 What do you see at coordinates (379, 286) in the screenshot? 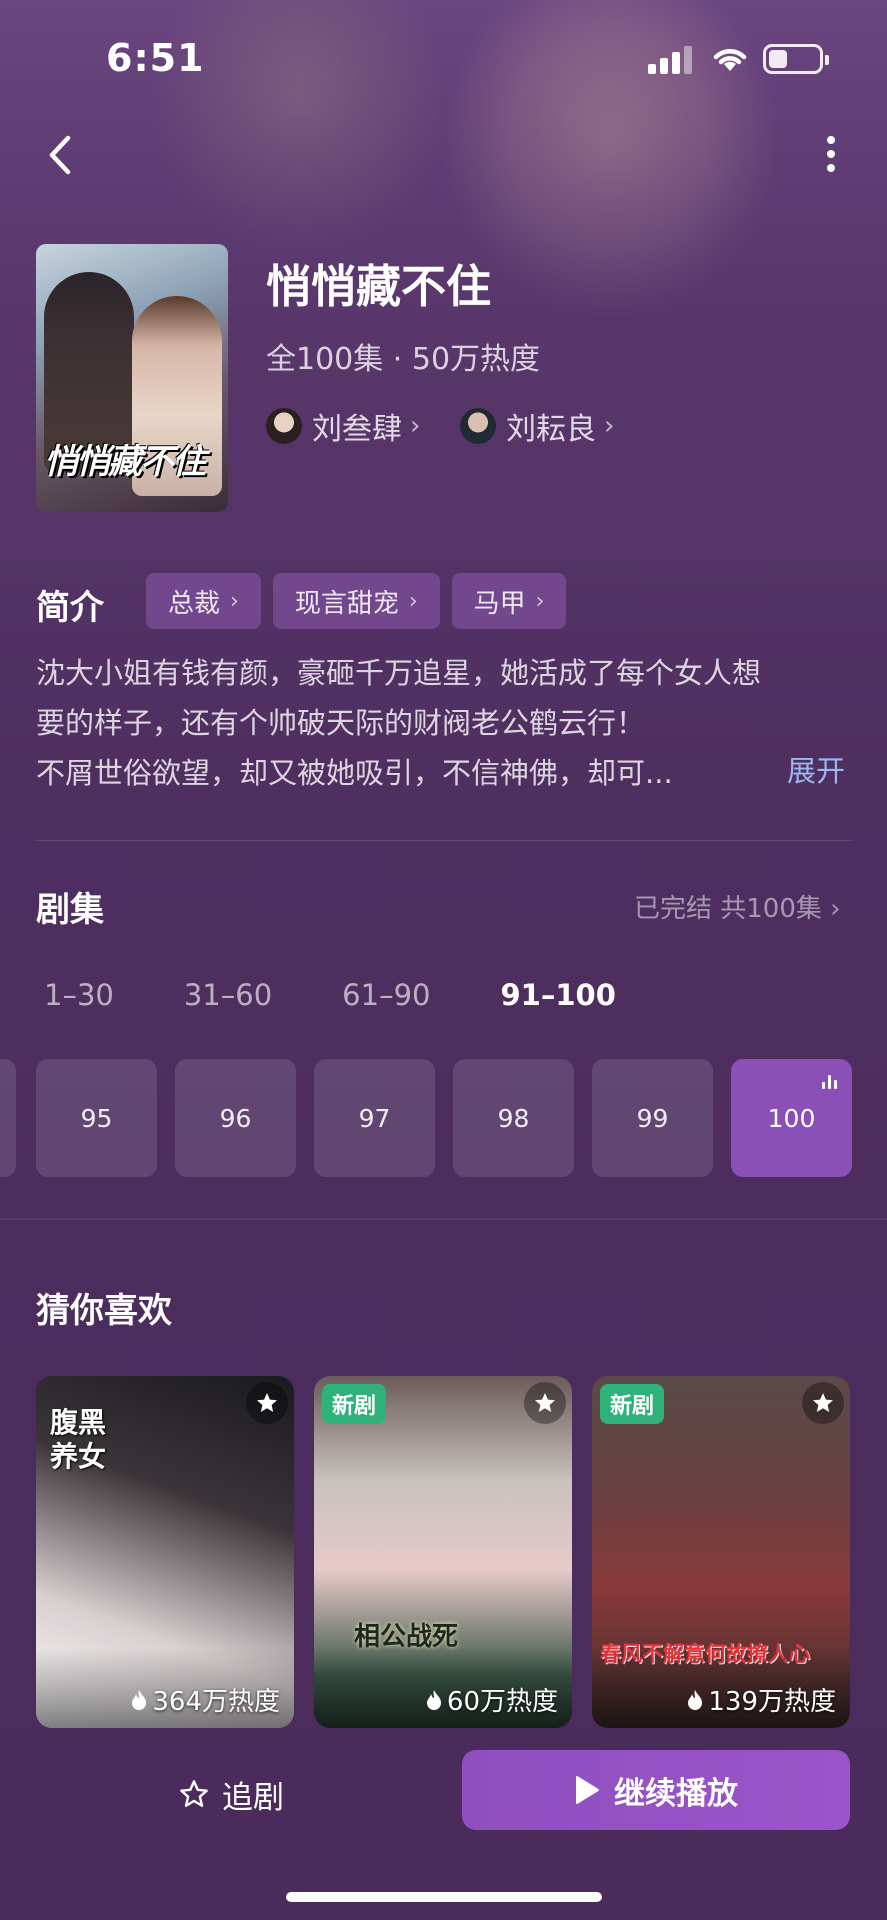
I see `drama-title: 悄悄藏不住` at bounding box center [379, 286].